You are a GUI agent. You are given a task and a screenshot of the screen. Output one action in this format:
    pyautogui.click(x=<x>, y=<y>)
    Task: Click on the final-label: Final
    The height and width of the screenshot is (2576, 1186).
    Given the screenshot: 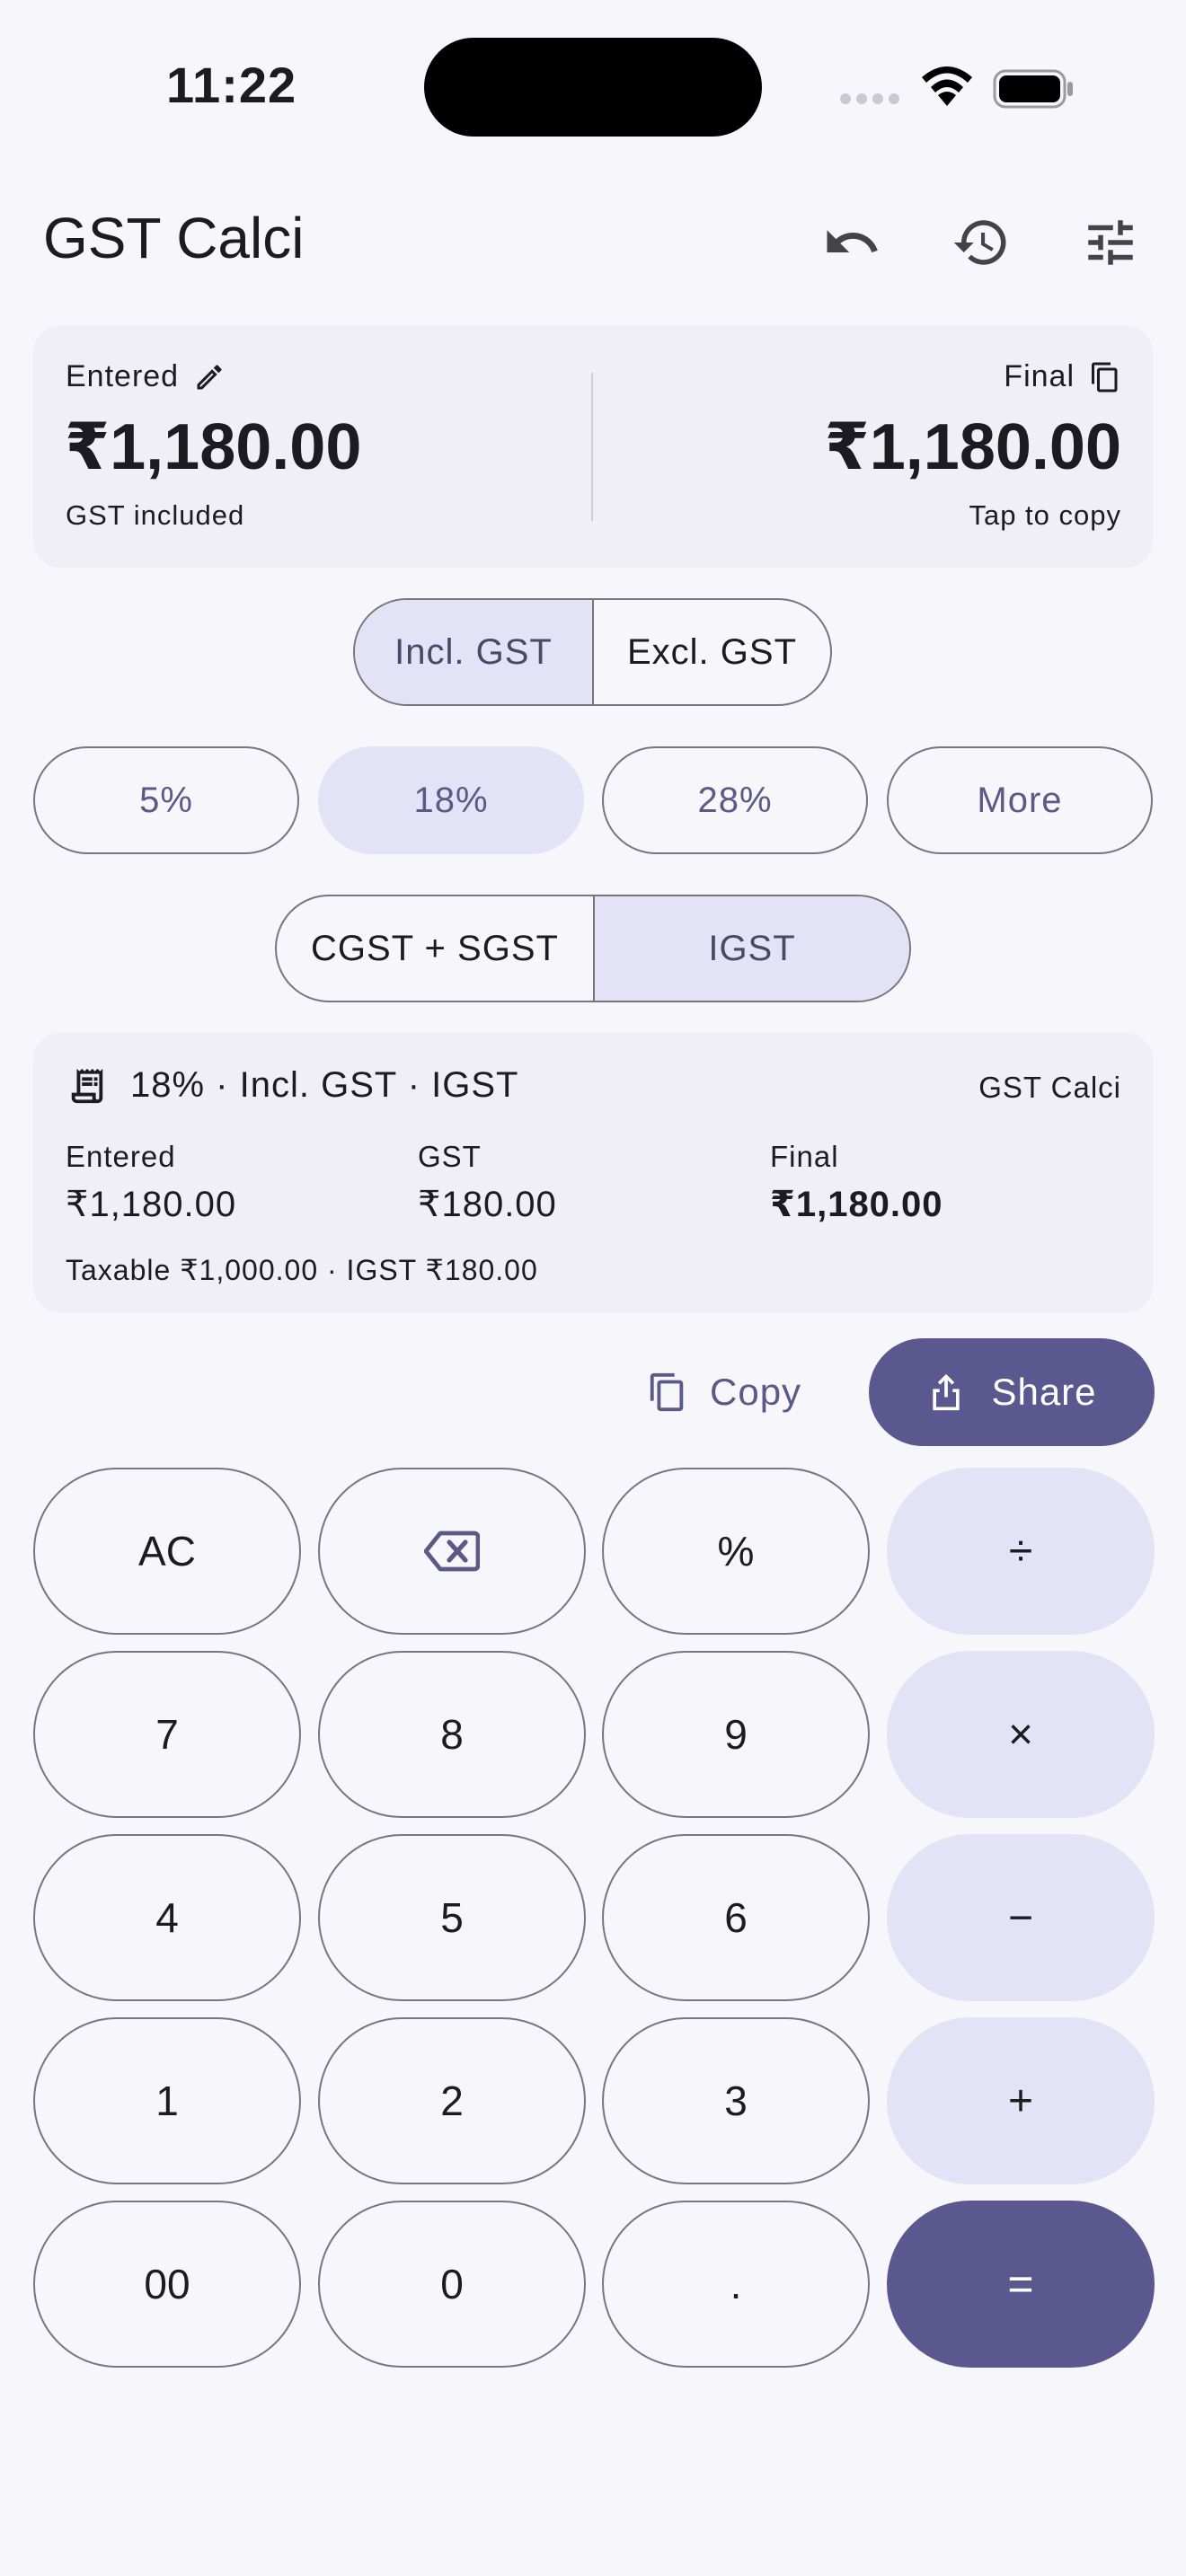 What is the action you would take?
    pyautogui.click(x=1039, y=376)
    